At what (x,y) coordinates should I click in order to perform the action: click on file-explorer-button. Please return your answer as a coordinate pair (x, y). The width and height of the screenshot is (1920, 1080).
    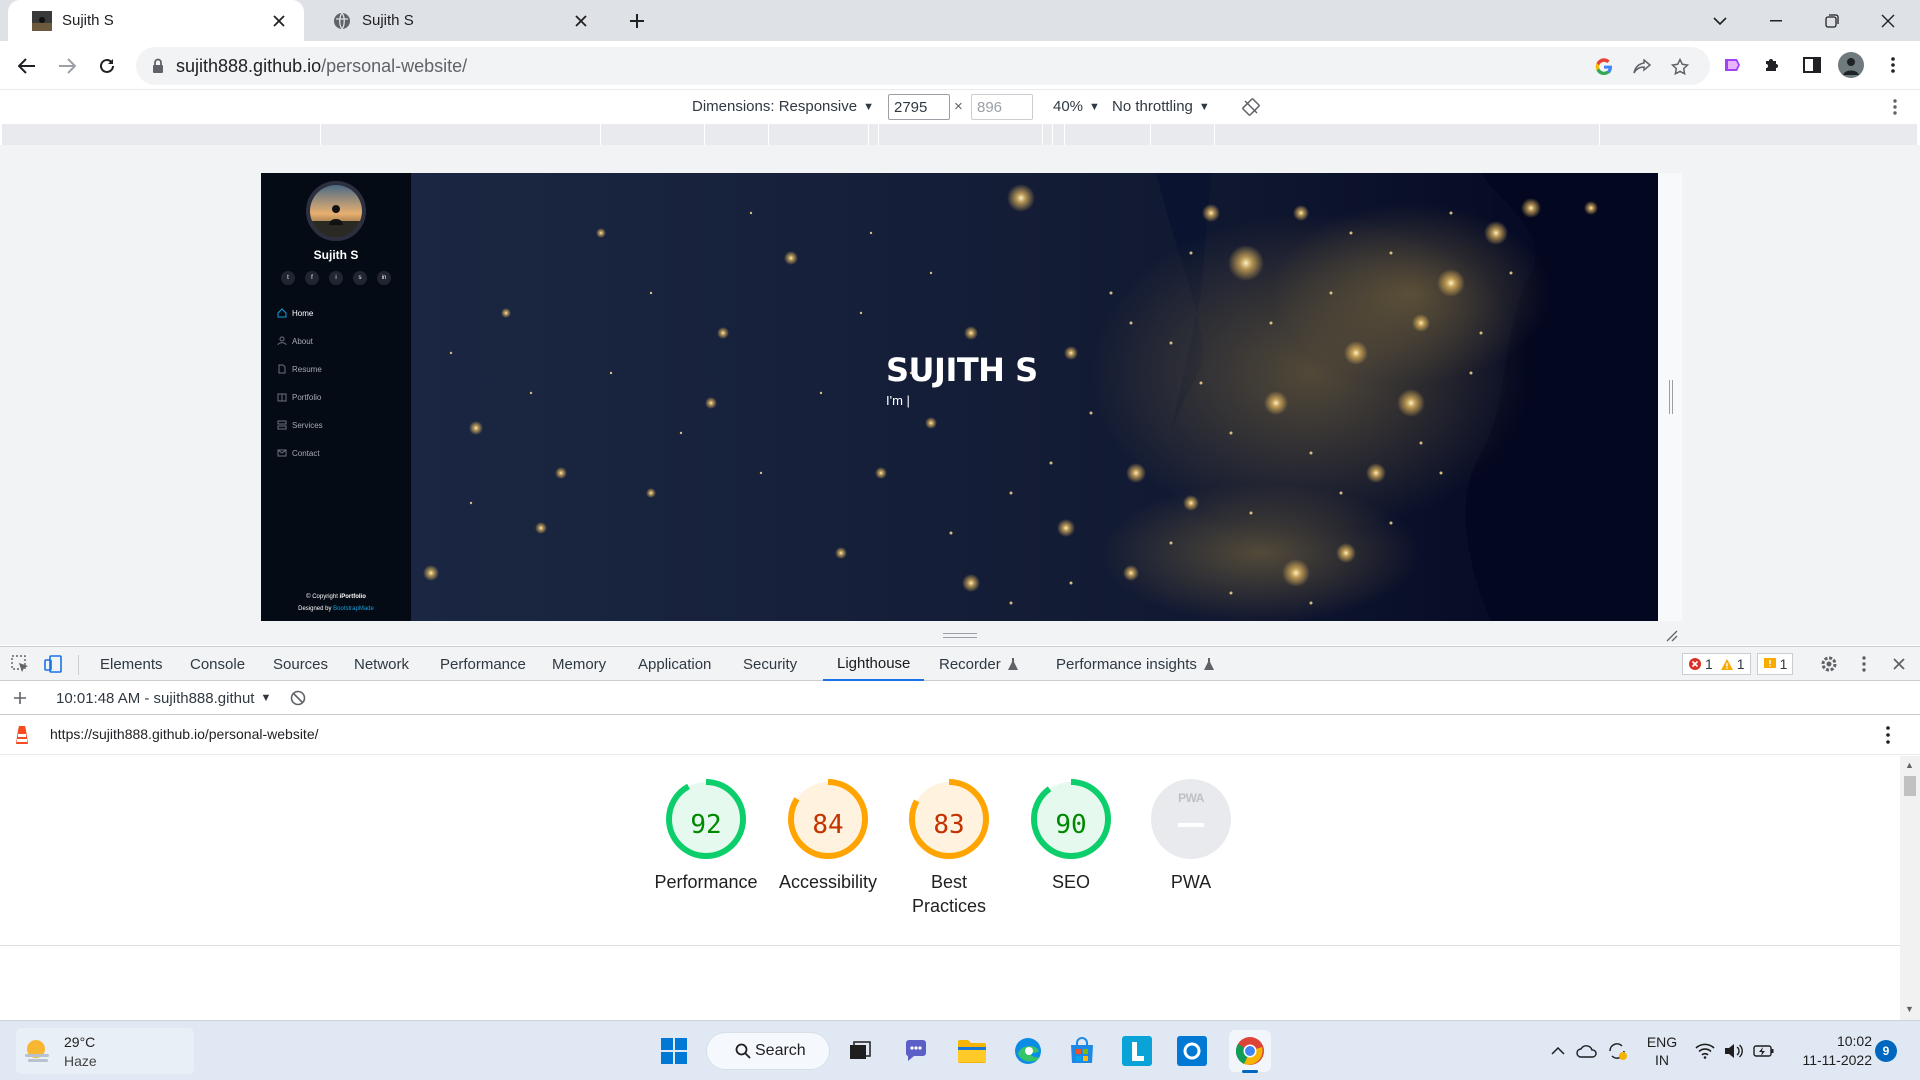
    Looking at the image, I should click on (972, 1051).